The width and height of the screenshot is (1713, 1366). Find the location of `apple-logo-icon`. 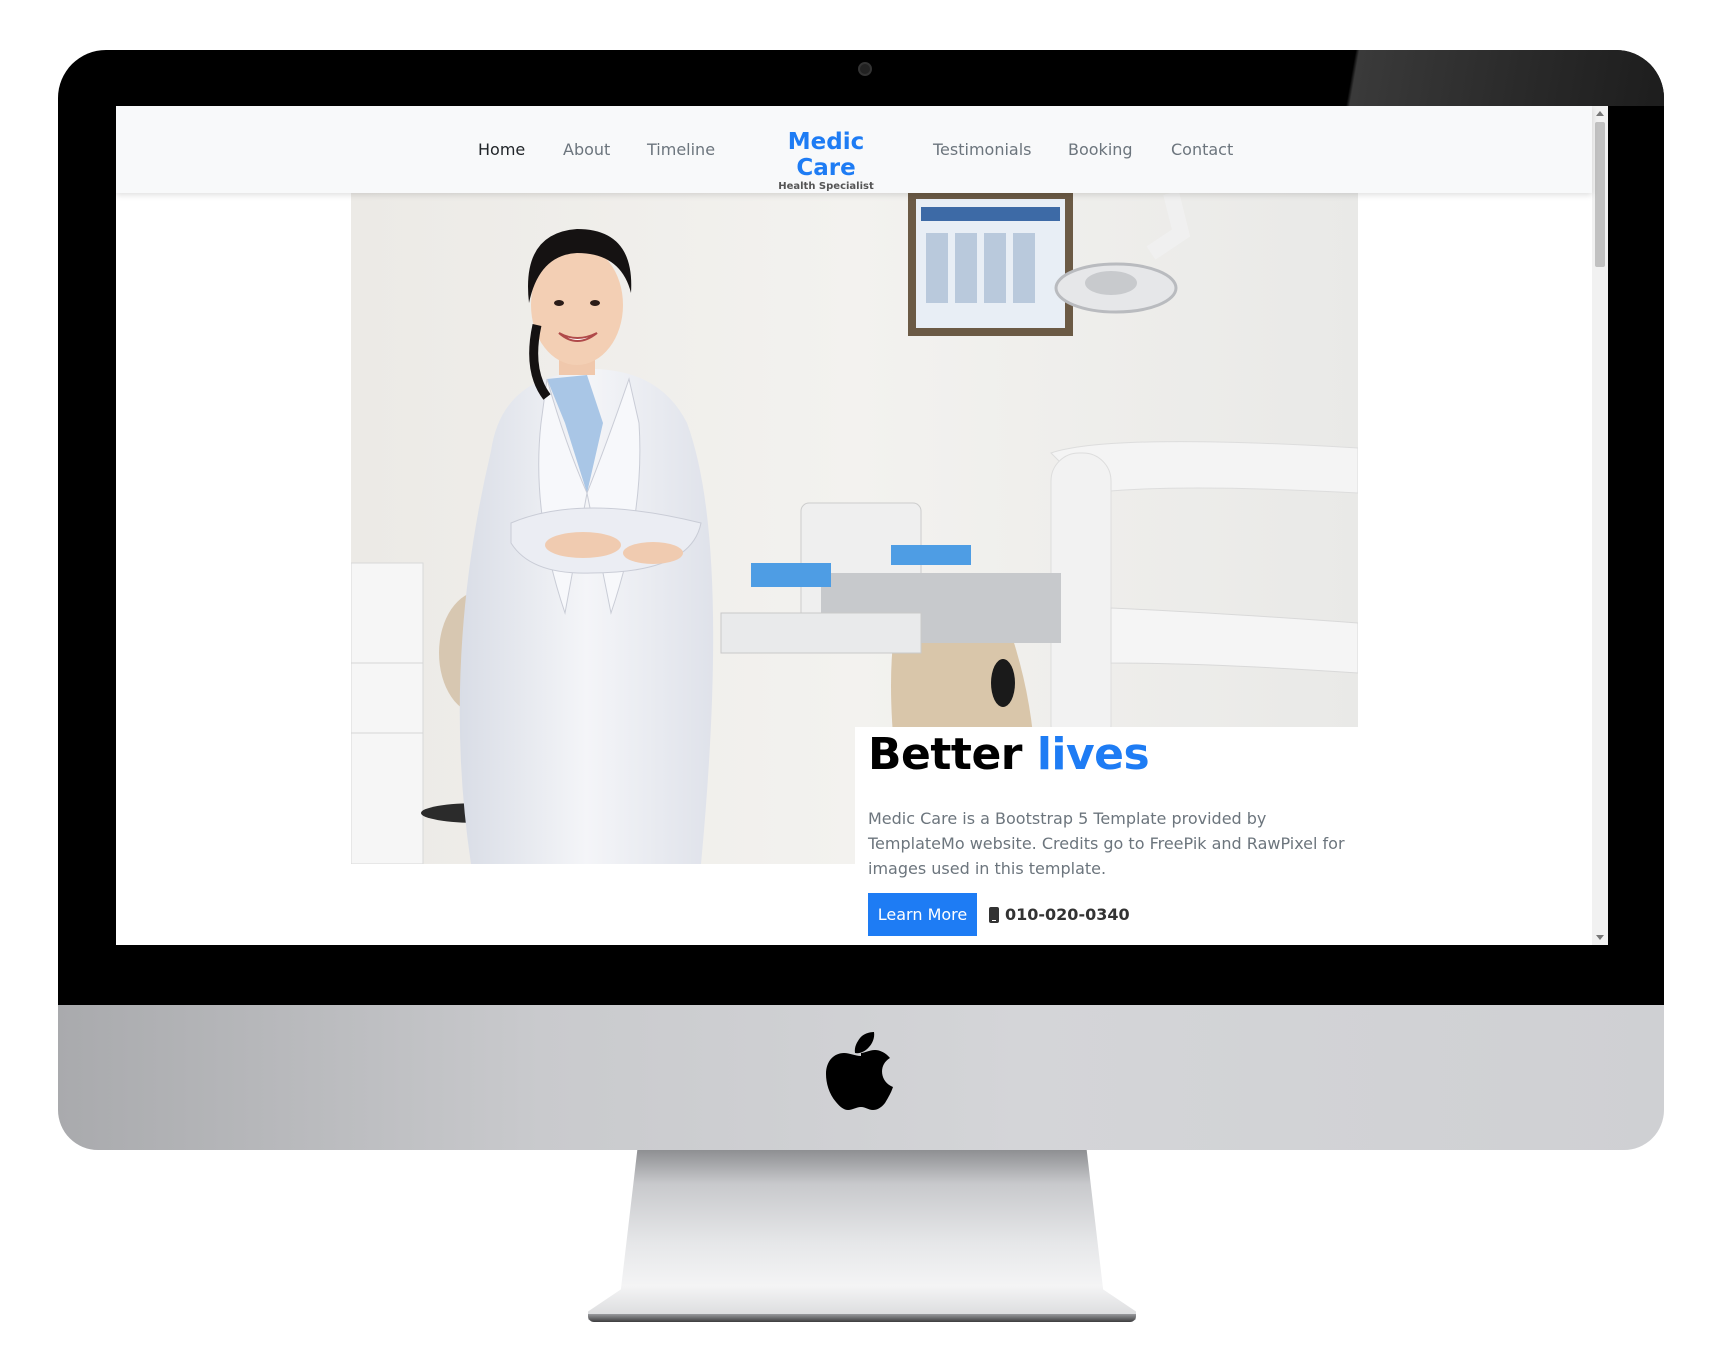

apple-logo-icon is located at coordinates (859, 1071).